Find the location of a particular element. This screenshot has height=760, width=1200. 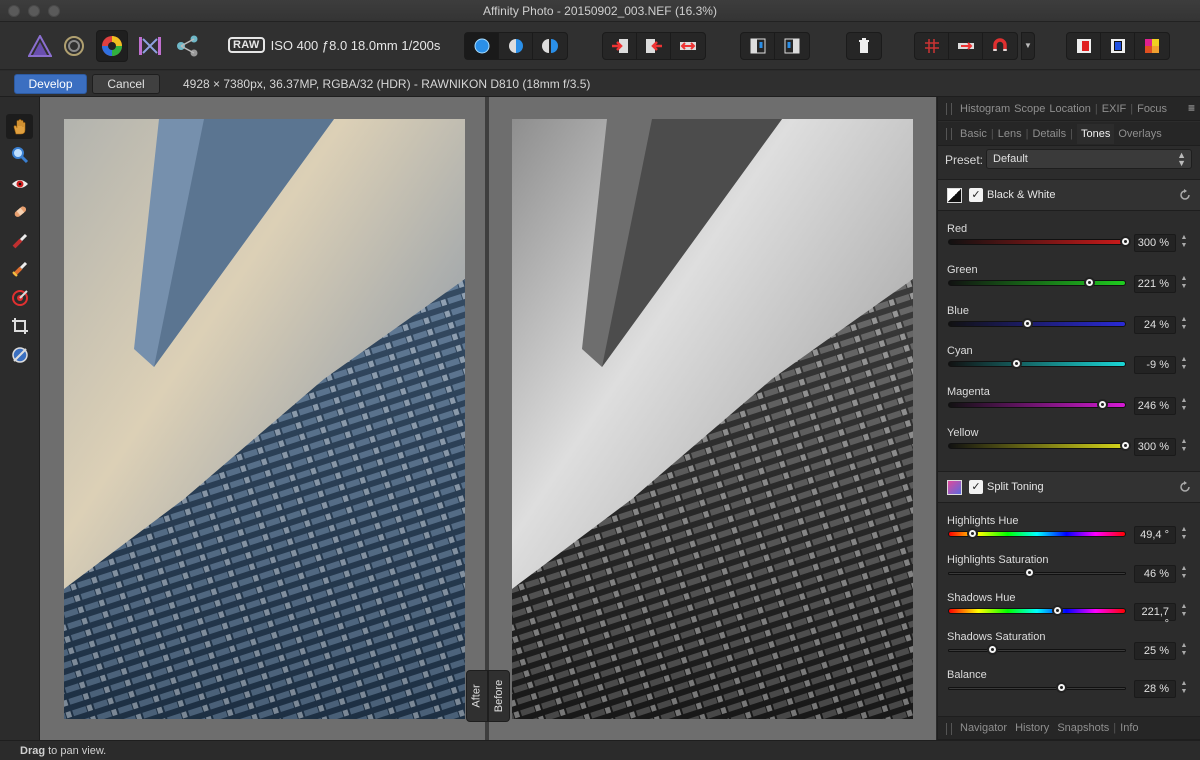

grid-button is located at coordinates (932, 46).